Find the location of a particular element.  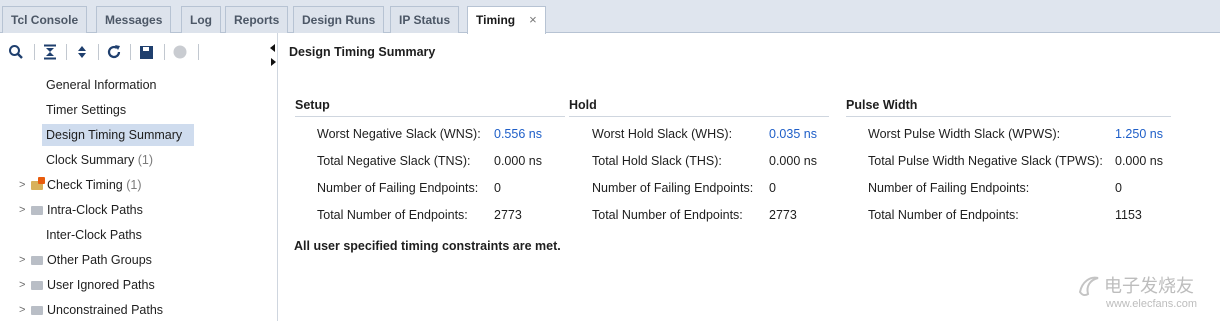

ths-label: Total Hold Slack (THS): is located at coordinates (657, 161).